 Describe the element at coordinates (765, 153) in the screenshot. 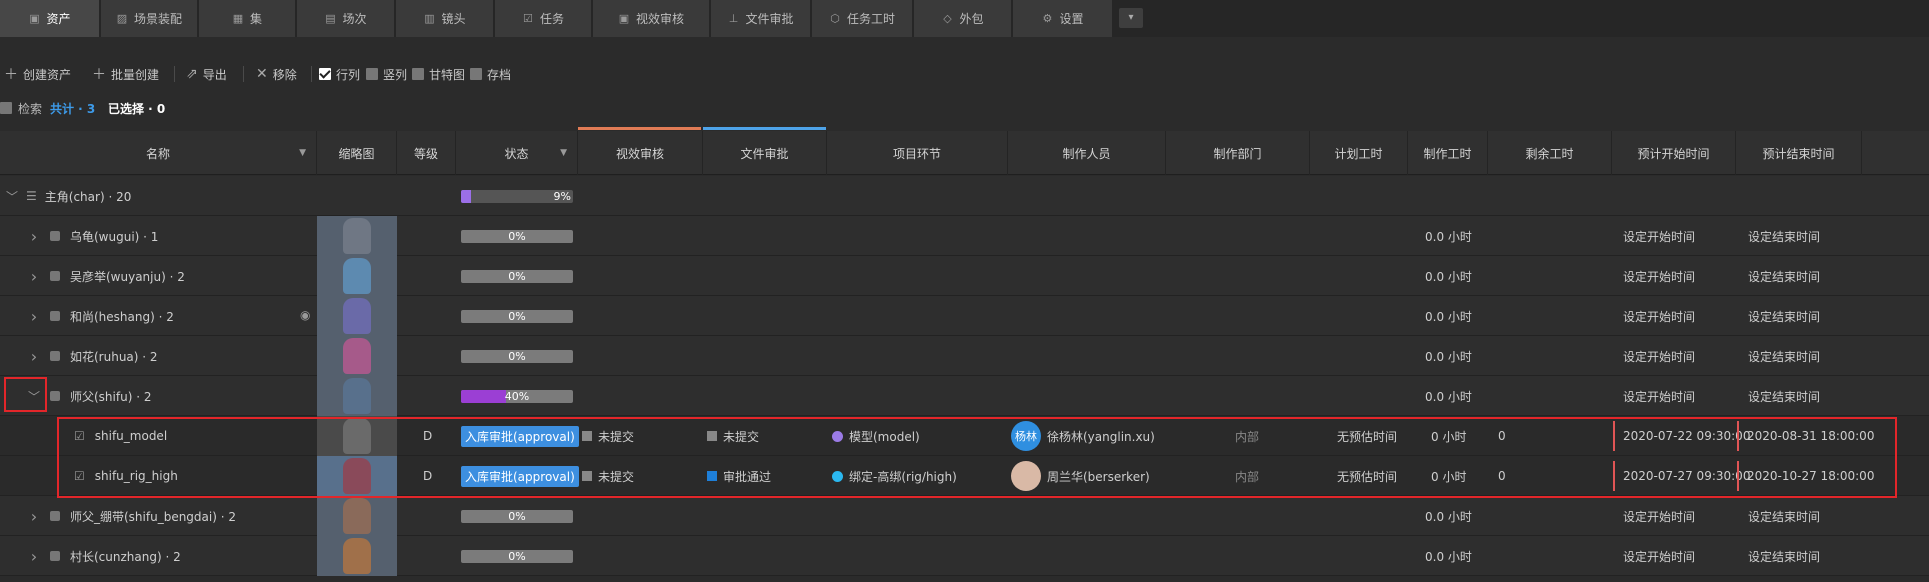

I see `column-header-5: 文件审批` at that location.